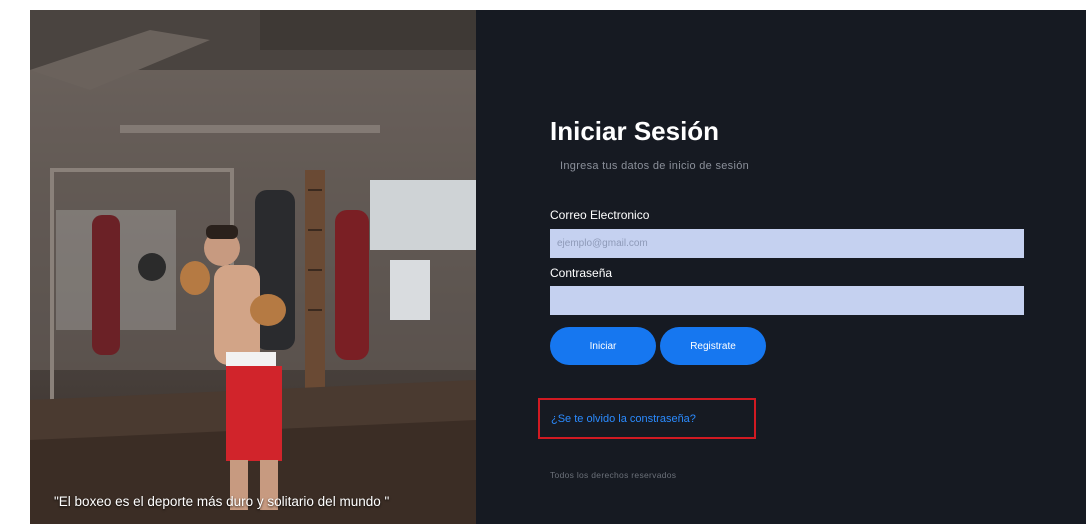 This screenshot has height=524, width=1086. I want to click on page-title: Iniciar Sesión, so click(635, 131).